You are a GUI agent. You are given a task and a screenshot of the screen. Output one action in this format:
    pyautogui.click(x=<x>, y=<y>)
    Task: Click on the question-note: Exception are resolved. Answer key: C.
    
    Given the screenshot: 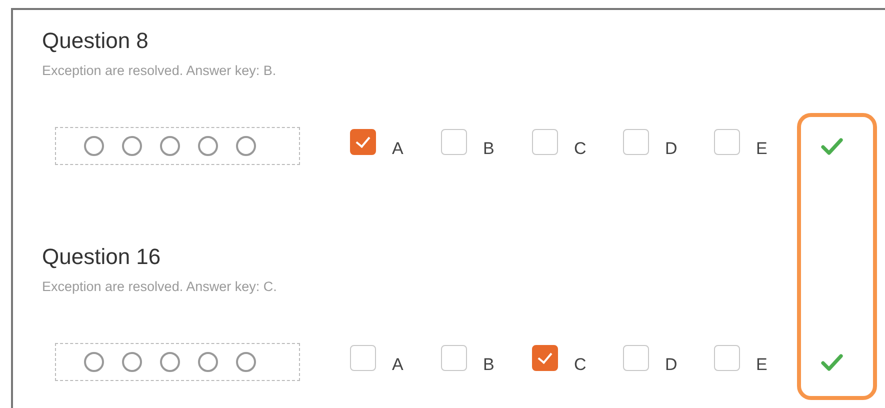 What is the action you would take?
    pyautogui.click(x=160, y=287)
    